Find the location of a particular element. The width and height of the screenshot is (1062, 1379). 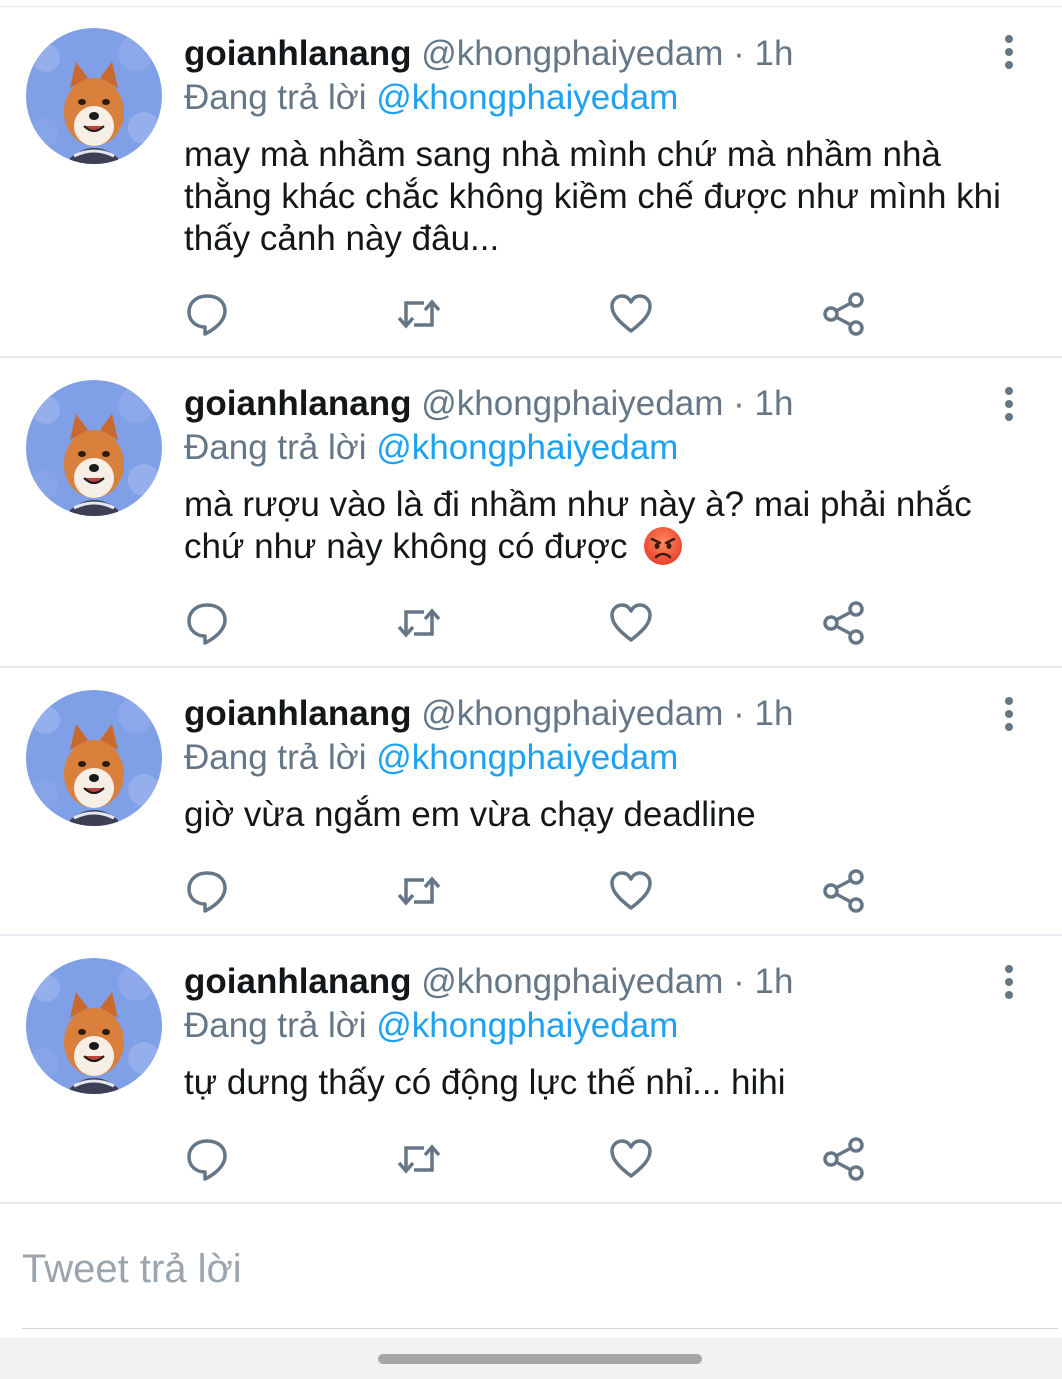

system-nav-bar is located at coordinates (531, 1358).